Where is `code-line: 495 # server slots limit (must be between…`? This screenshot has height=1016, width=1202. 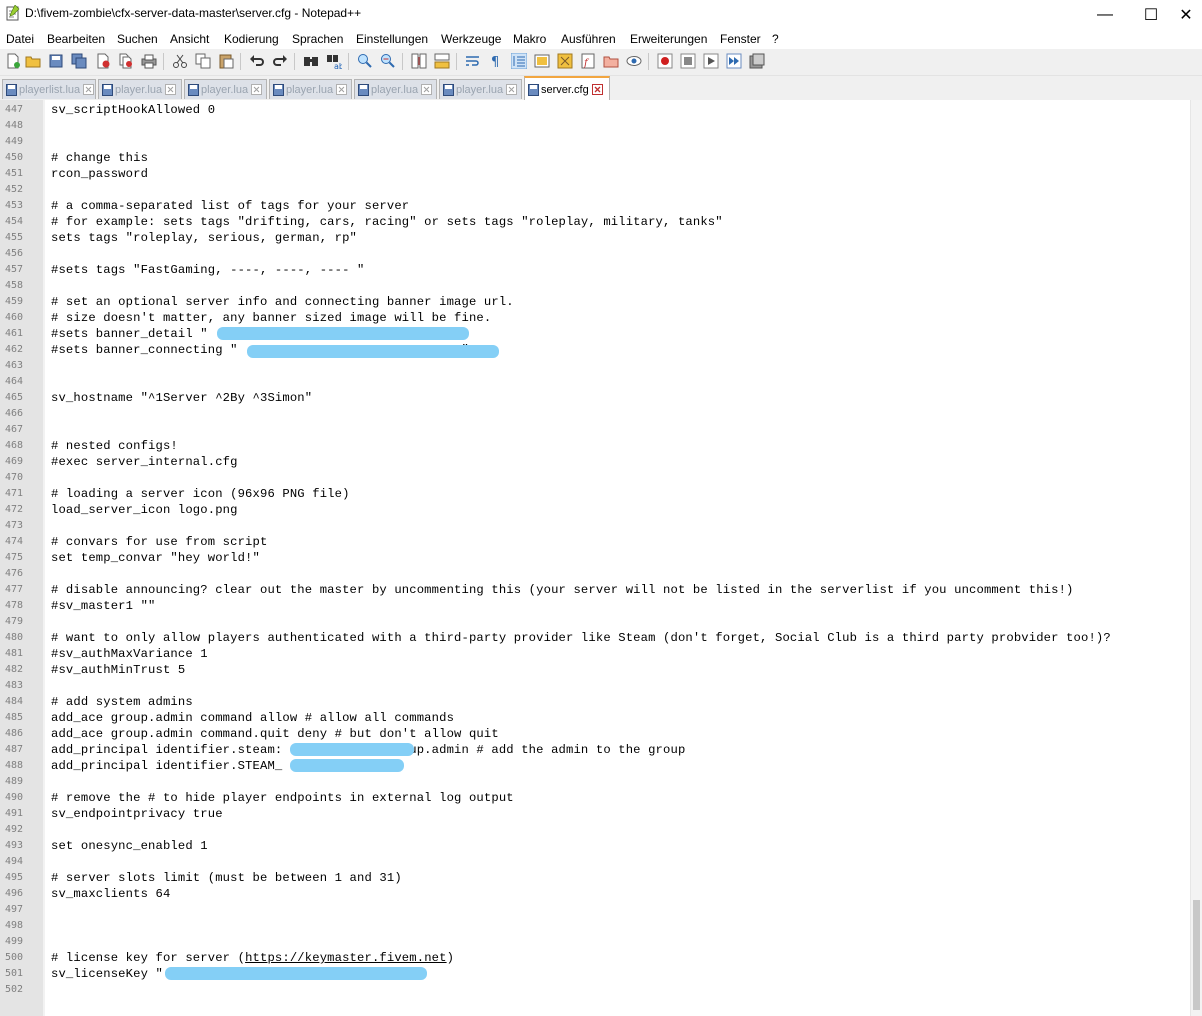 code-line: 495 # server slots limit (must be between… is located at coordinates (595, 878).